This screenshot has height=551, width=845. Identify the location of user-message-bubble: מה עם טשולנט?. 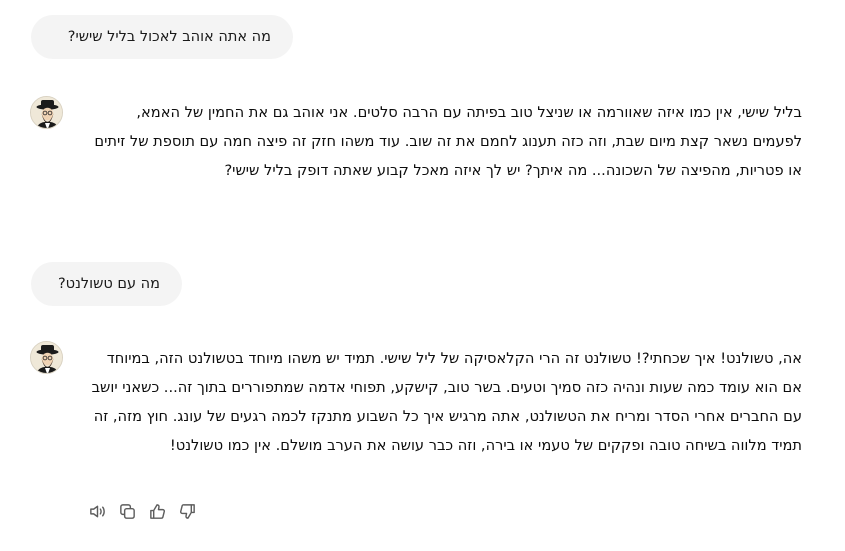
(106, 284).